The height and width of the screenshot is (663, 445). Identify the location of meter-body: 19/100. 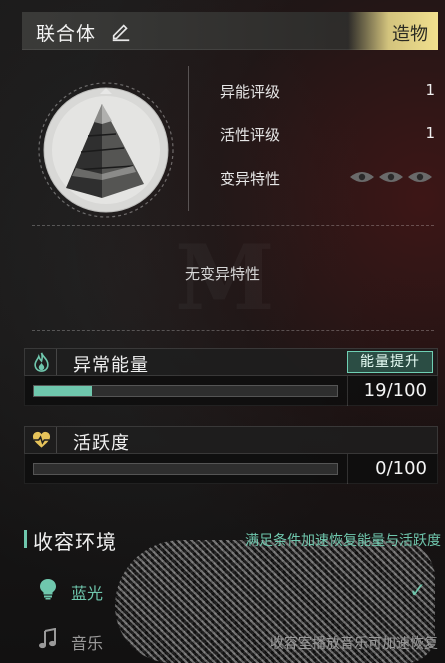
(231, 391).